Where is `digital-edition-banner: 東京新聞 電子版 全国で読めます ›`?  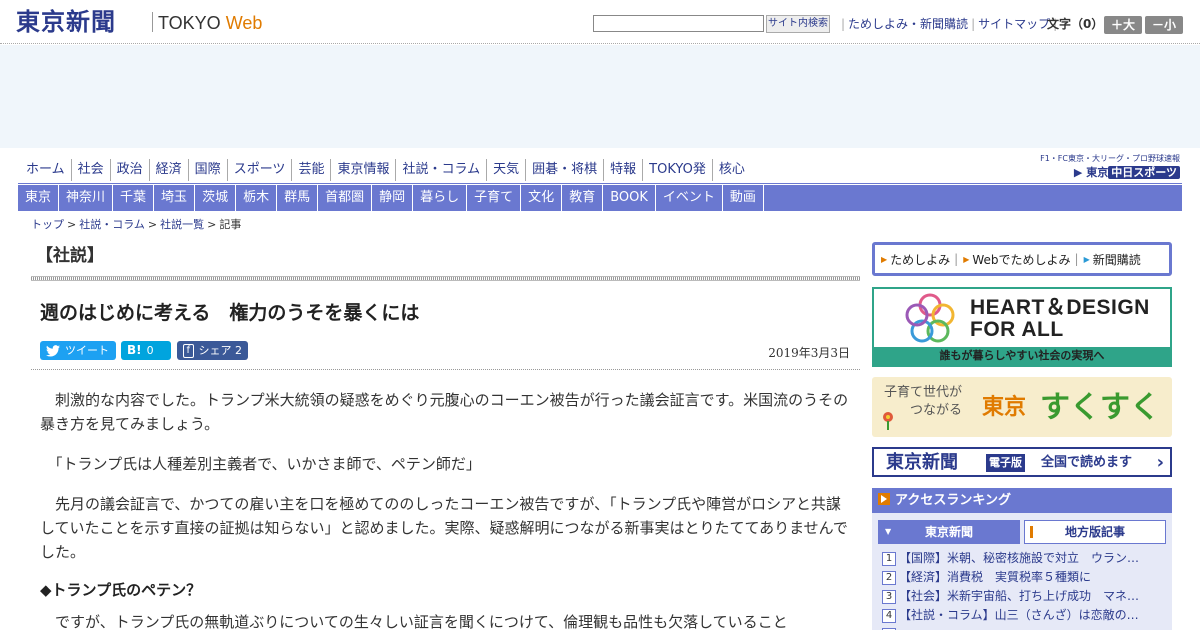
digital-edition-banner: 東京新聞 電子版 全国で読めます › is located at coordinates (1022, 462).